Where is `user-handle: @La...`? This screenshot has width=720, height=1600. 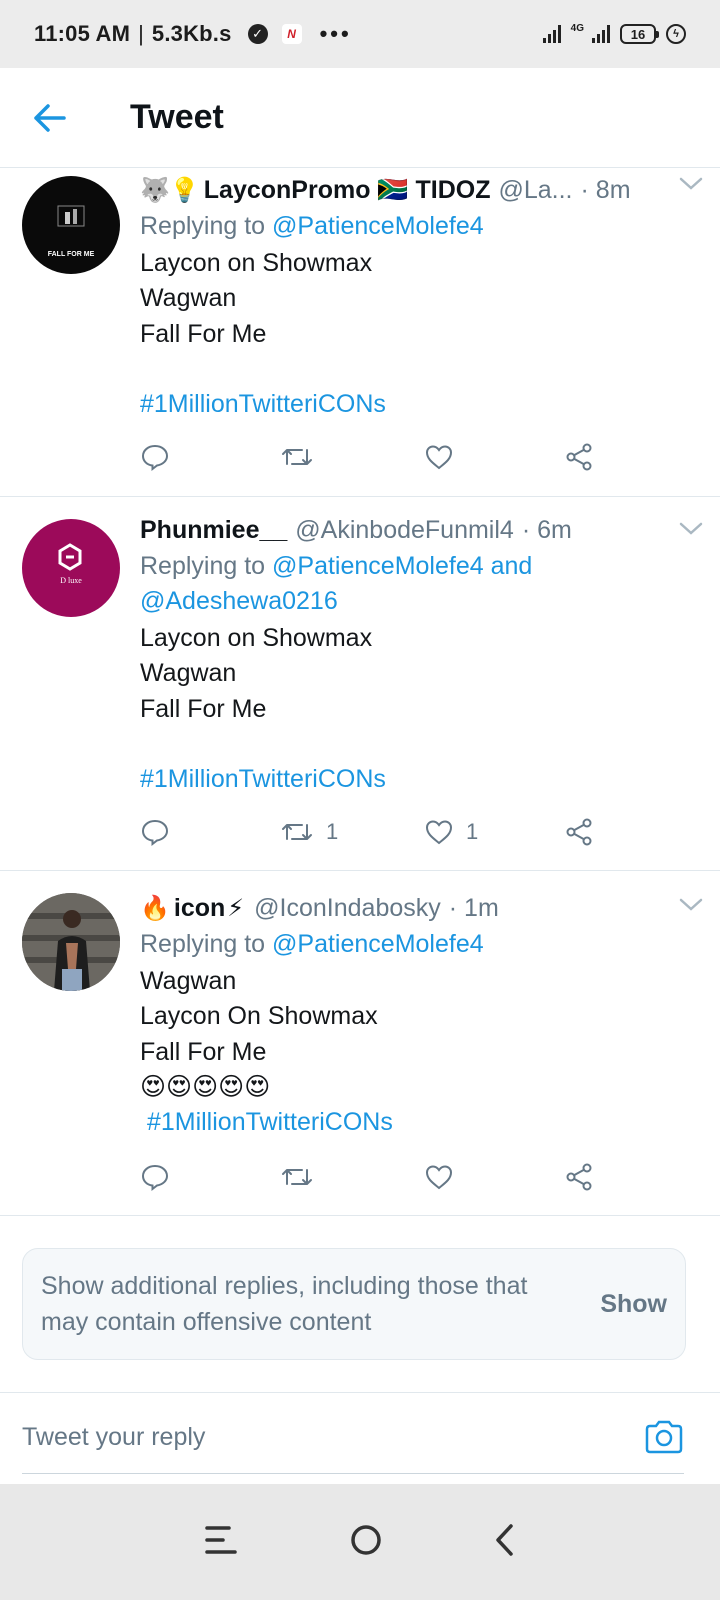 user-handle: @La... is located at coordinates (535, 190).